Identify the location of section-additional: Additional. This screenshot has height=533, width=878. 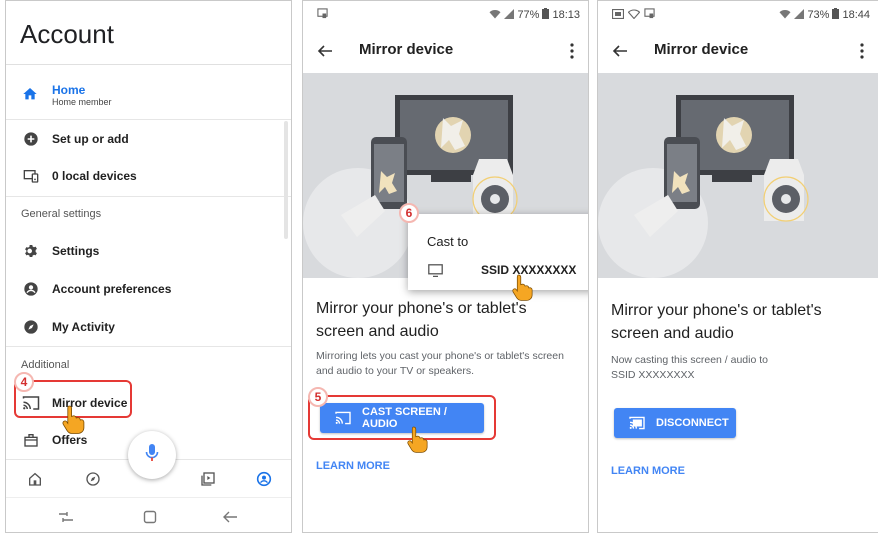
(45, 365).